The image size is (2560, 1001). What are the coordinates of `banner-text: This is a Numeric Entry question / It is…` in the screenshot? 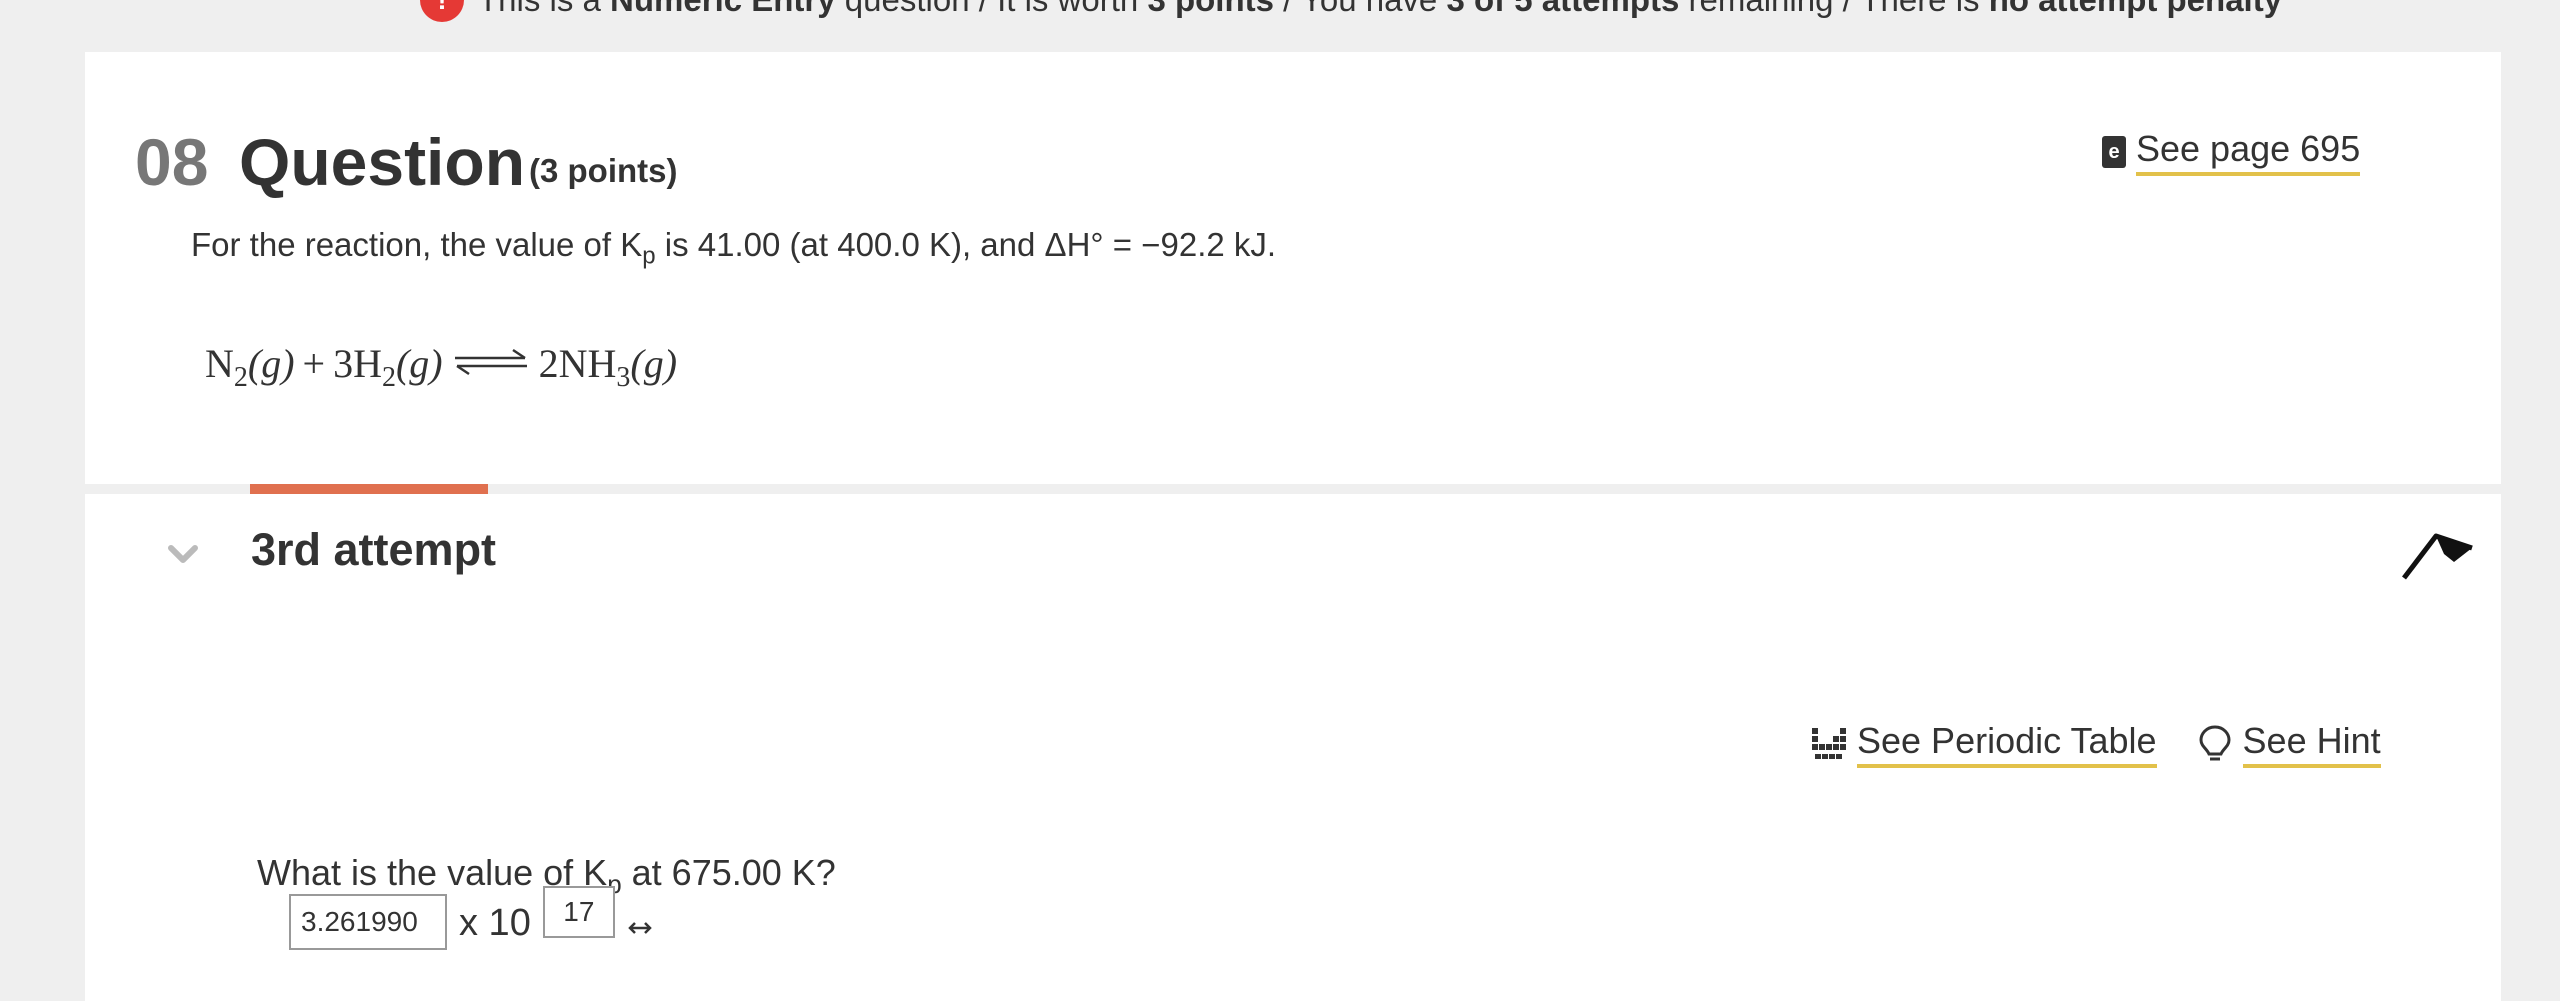 It's located at (1380, 9).